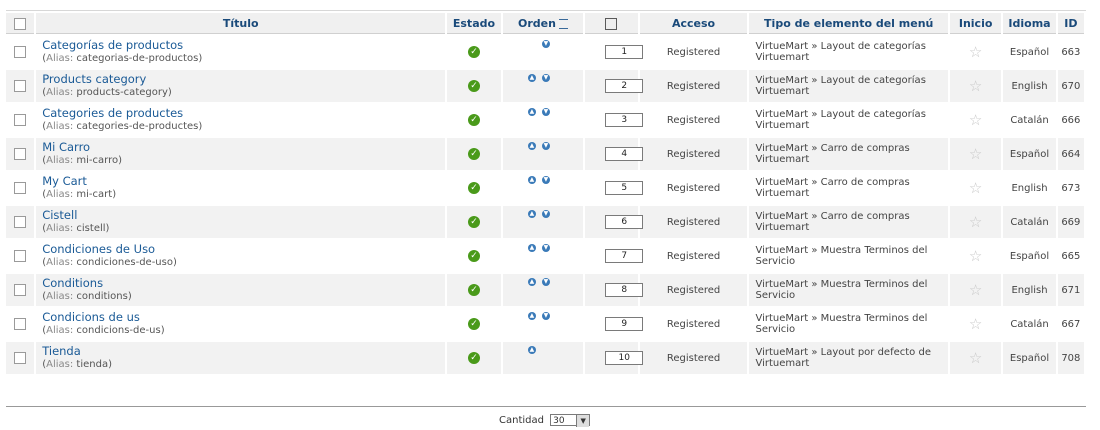 This screenshot has width=1100, height=430. I want to click on item-title-link: Condicions de us, so click(243, 317).